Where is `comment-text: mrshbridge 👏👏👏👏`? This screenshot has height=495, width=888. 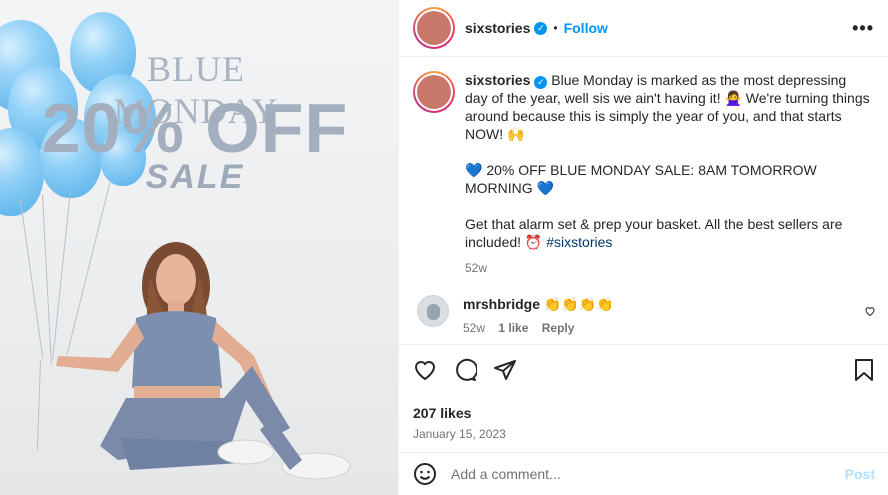 comment-text: mrshbridge 👏👏👏👏 is located at coordinates (538, 304).